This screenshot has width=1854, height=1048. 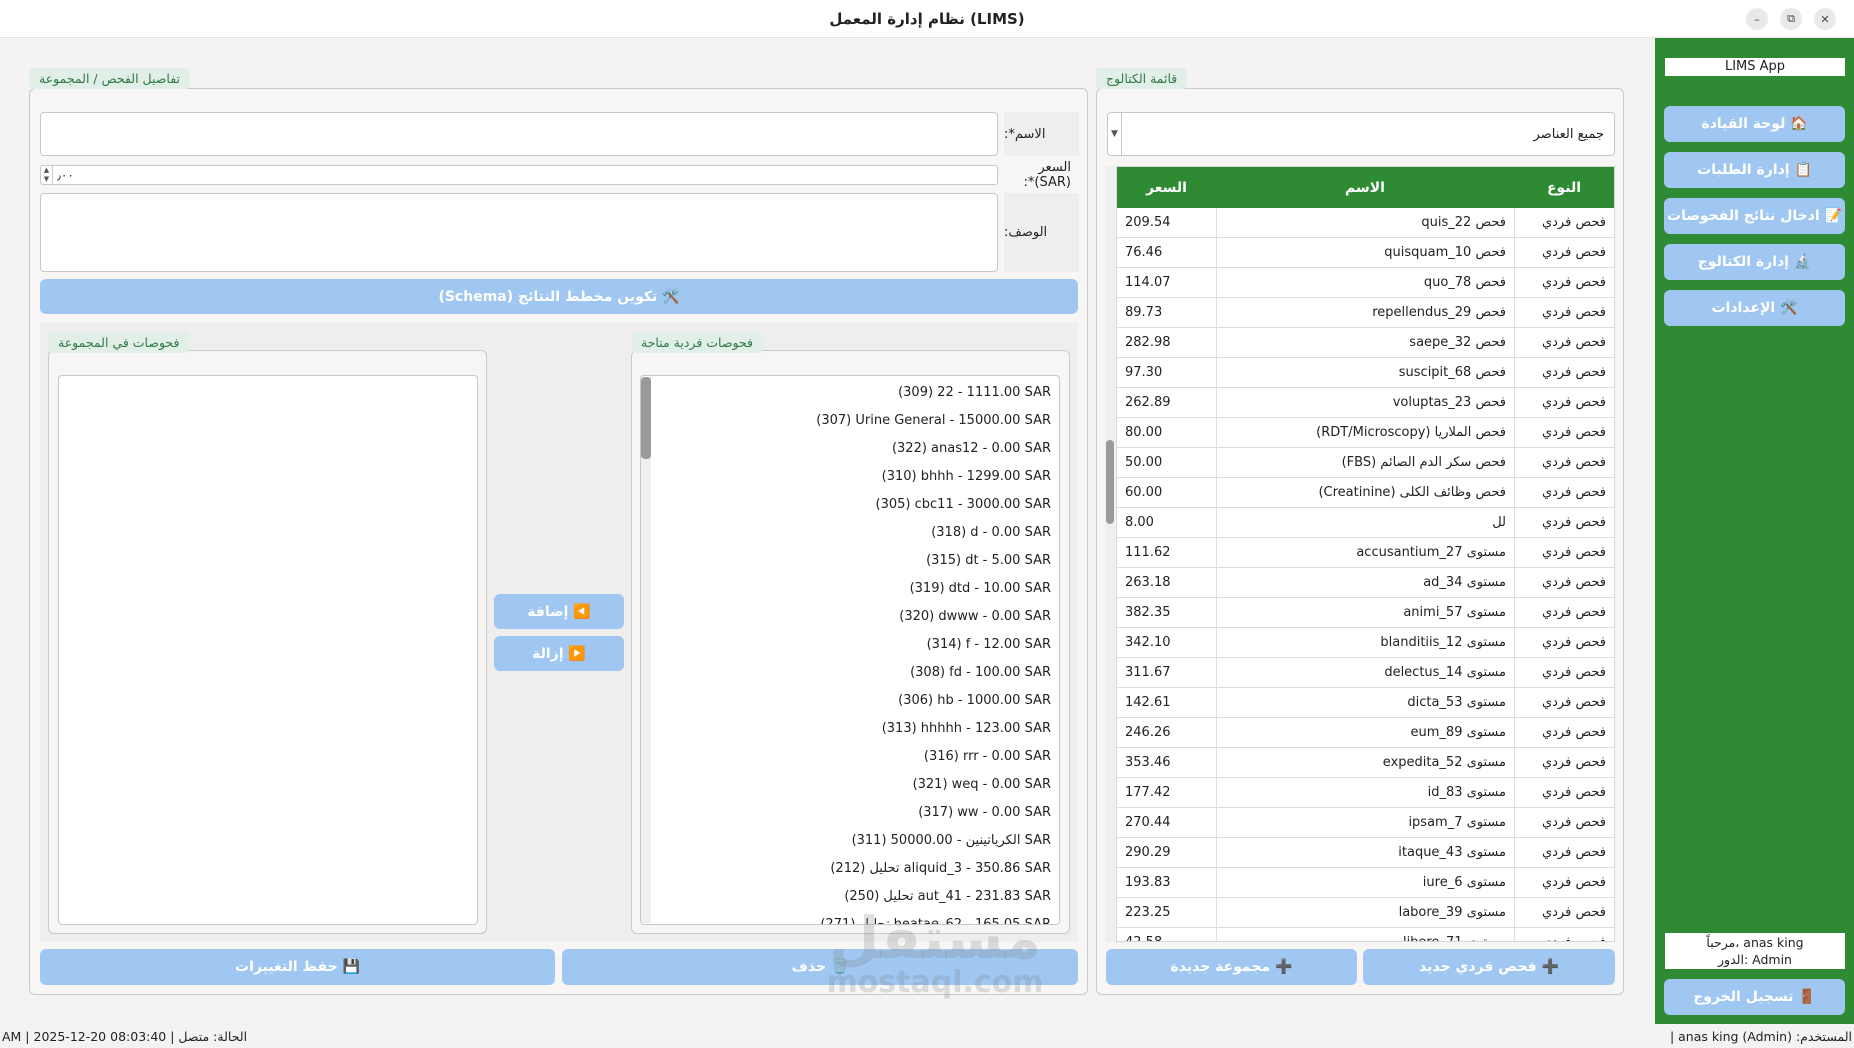 What do you see at coordinates (1365, 187) in the screenshot?
I see `column-header-name: الاسم` at bounding box center [1365, 187].